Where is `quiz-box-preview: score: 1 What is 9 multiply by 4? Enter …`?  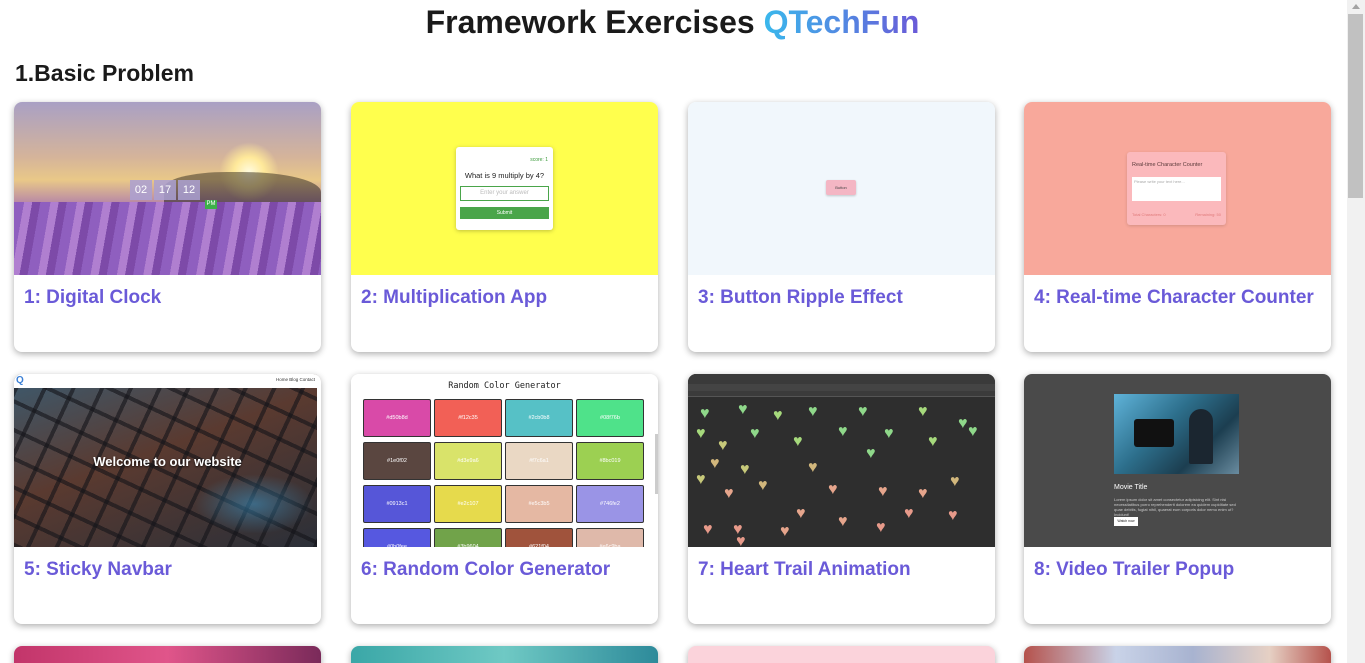 quiz-box-preview: score: 1 What is 9 multiply by 4? Enter … is located at coordinates (504, 188).